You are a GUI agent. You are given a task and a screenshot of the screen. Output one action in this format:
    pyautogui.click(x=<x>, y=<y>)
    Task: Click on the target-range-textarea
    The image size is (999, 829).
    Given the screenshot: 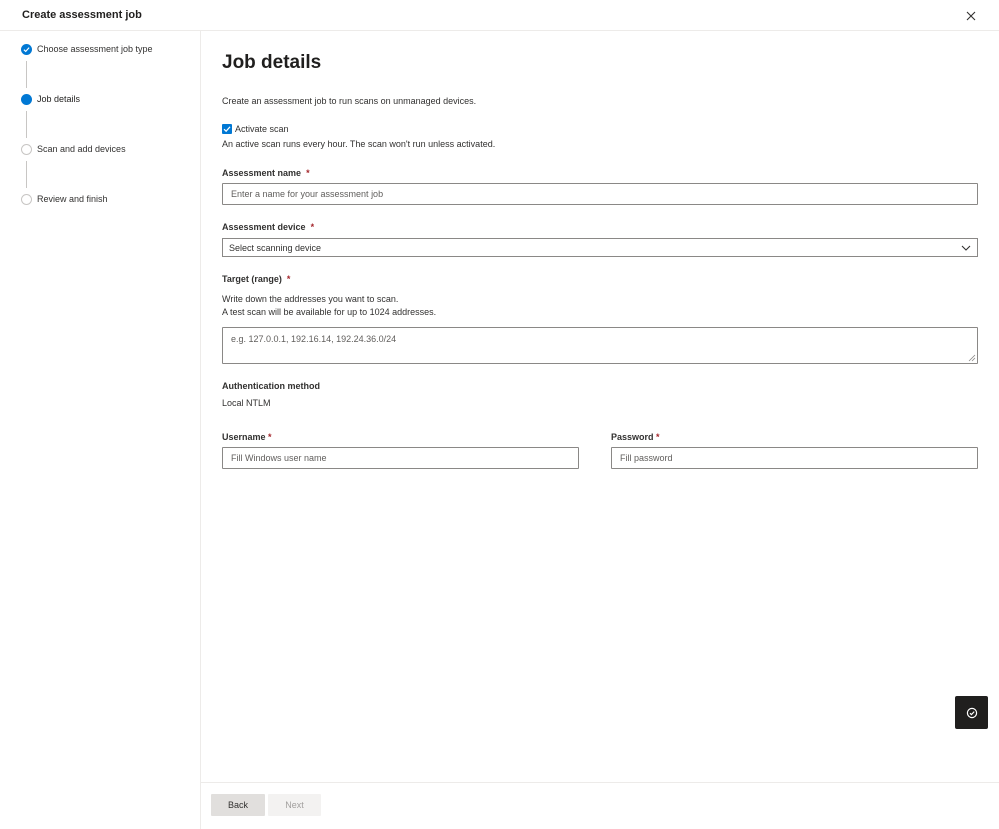 What is the action you would take?
    pyautogui.click(x=600, y=345)
    